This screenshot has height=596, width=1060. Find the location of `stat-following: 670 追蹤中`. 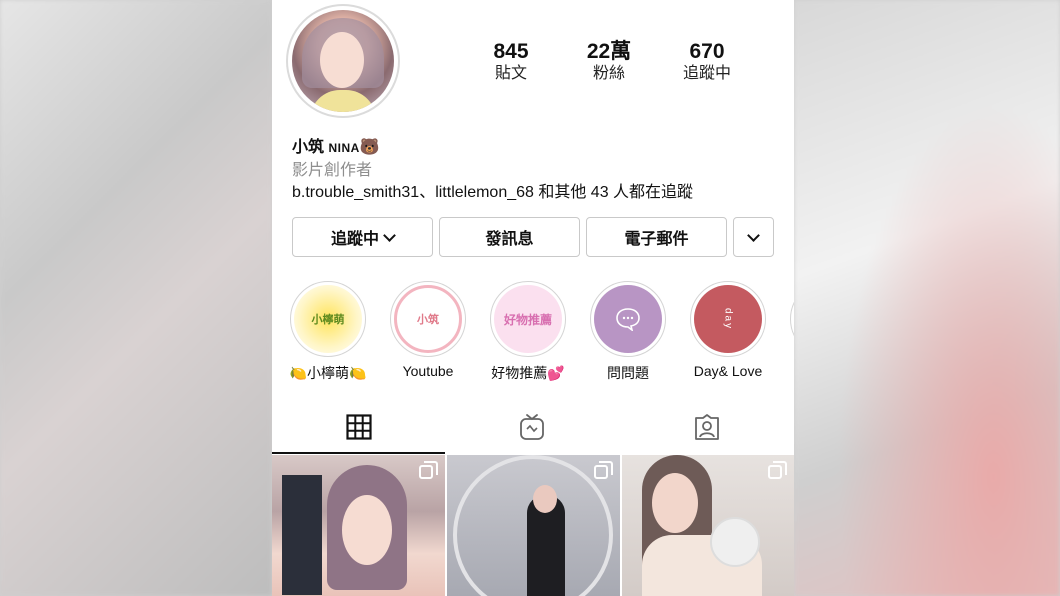

stat-following: 670 追蹤中 is located at coordinates (707, 62).